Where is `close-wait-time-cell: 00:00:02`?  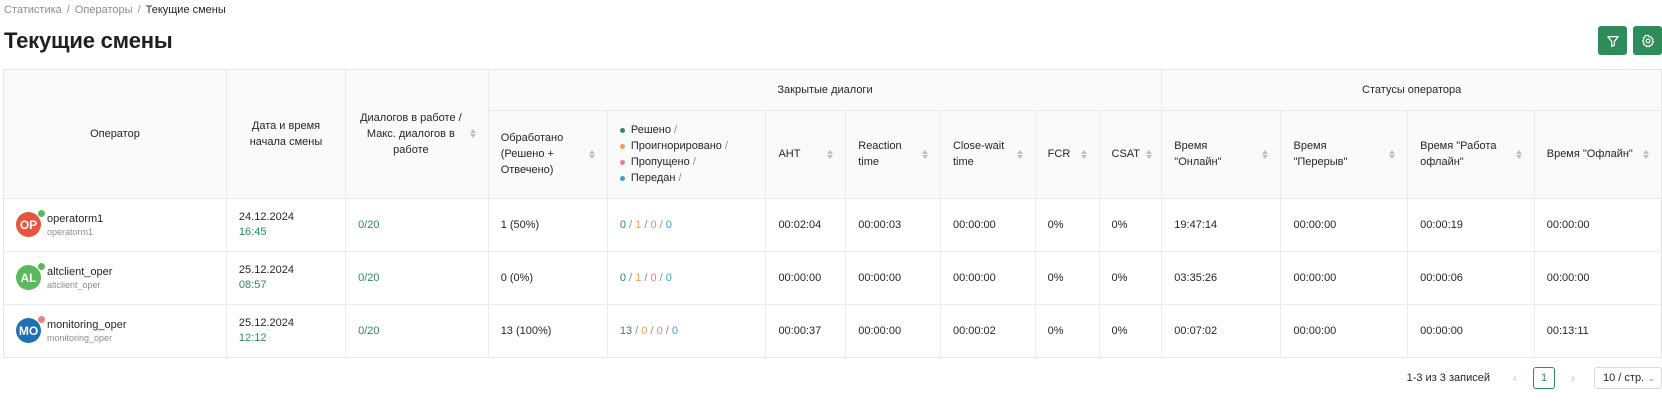 close-wait-time-cell: 00:00:02 is located at coordinates (988, 330).